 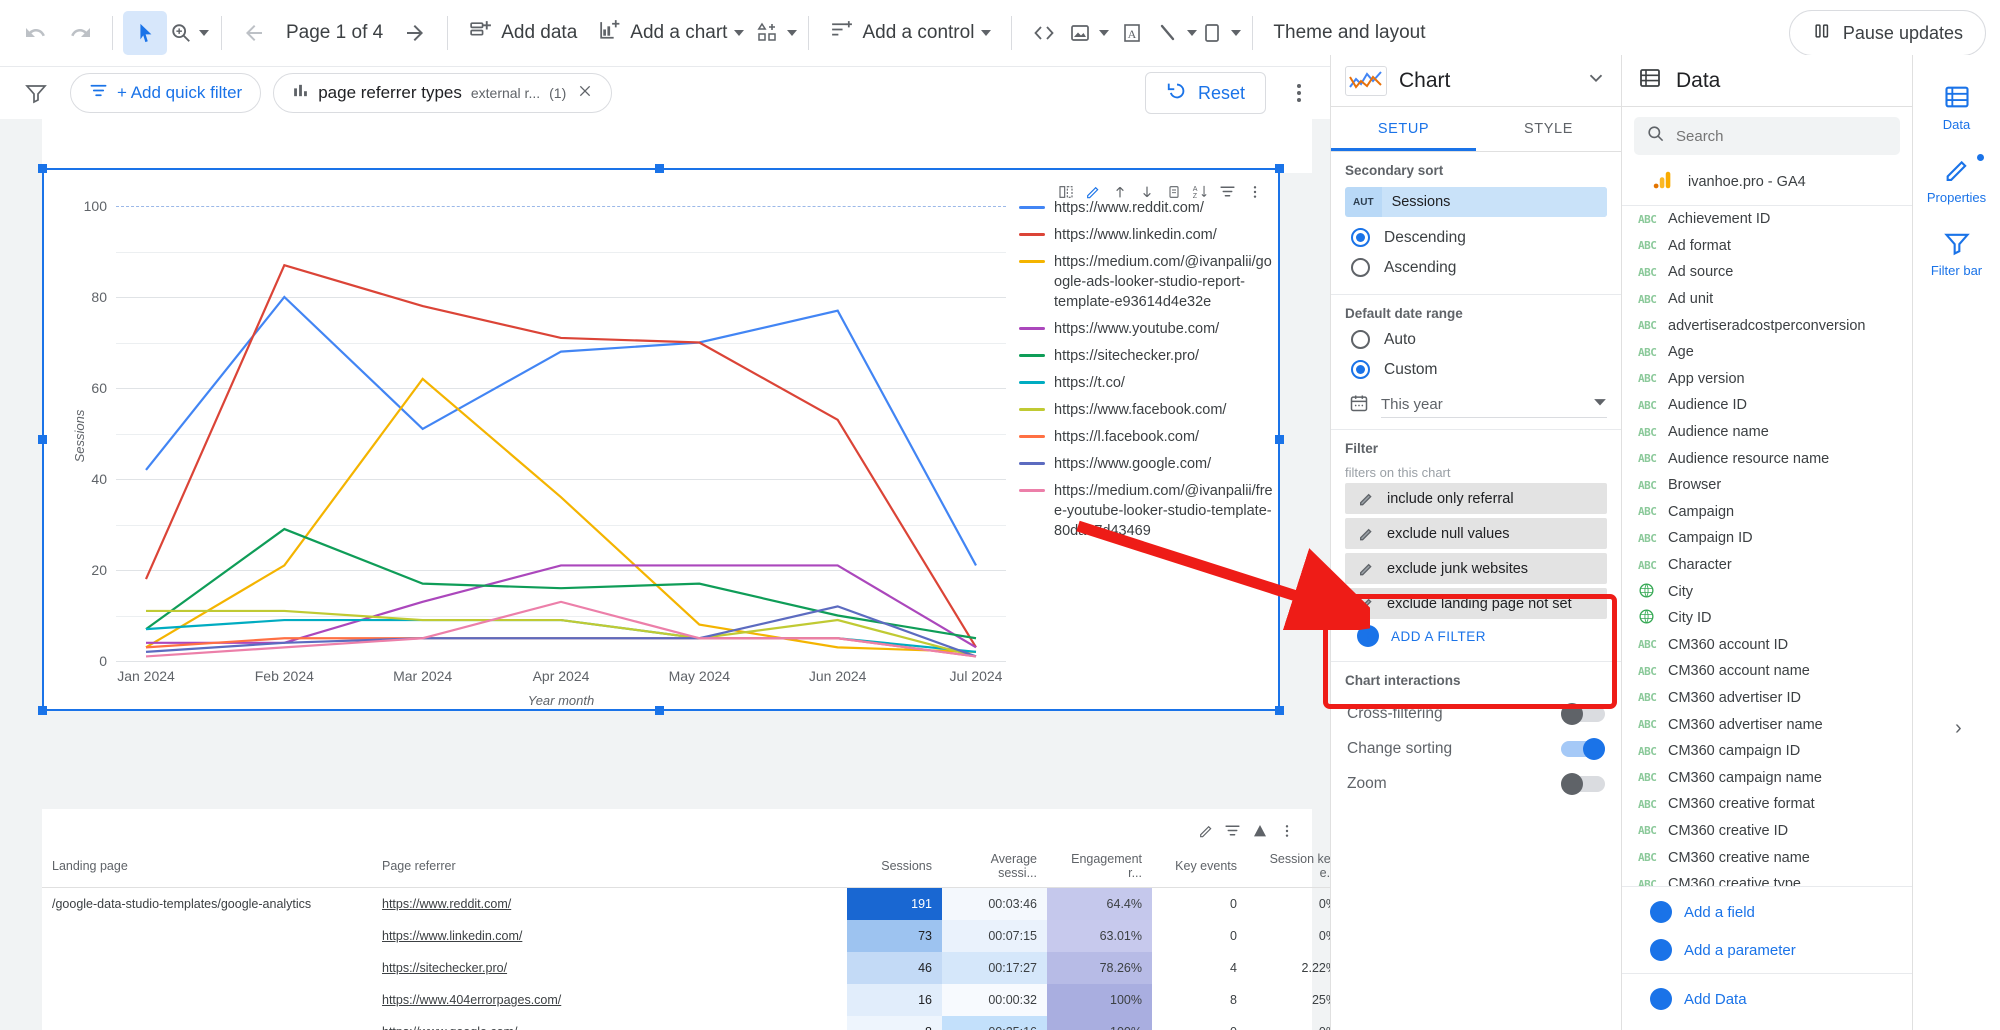 I want to click on sort-descending-option: Descending, so click(x=1479, y=237).